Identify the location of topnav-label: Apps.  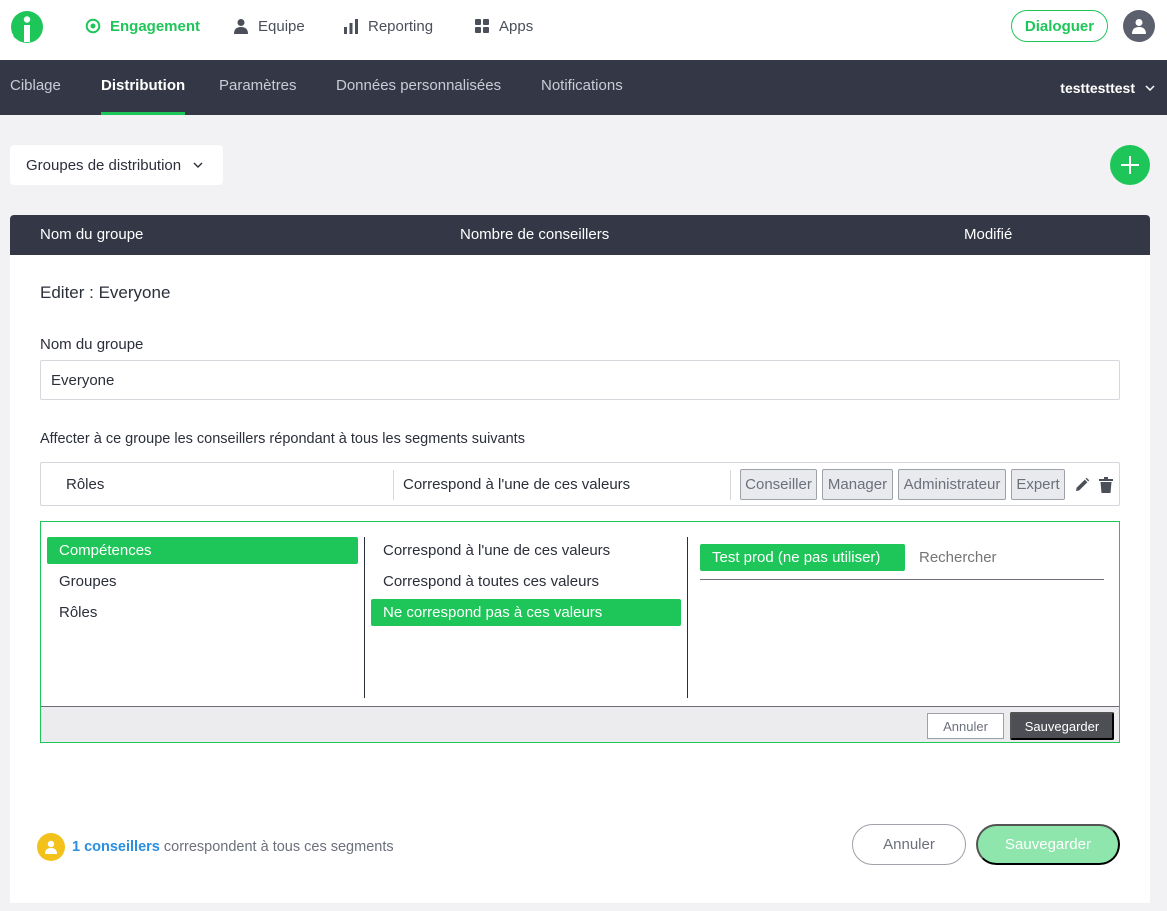
(516, 26).